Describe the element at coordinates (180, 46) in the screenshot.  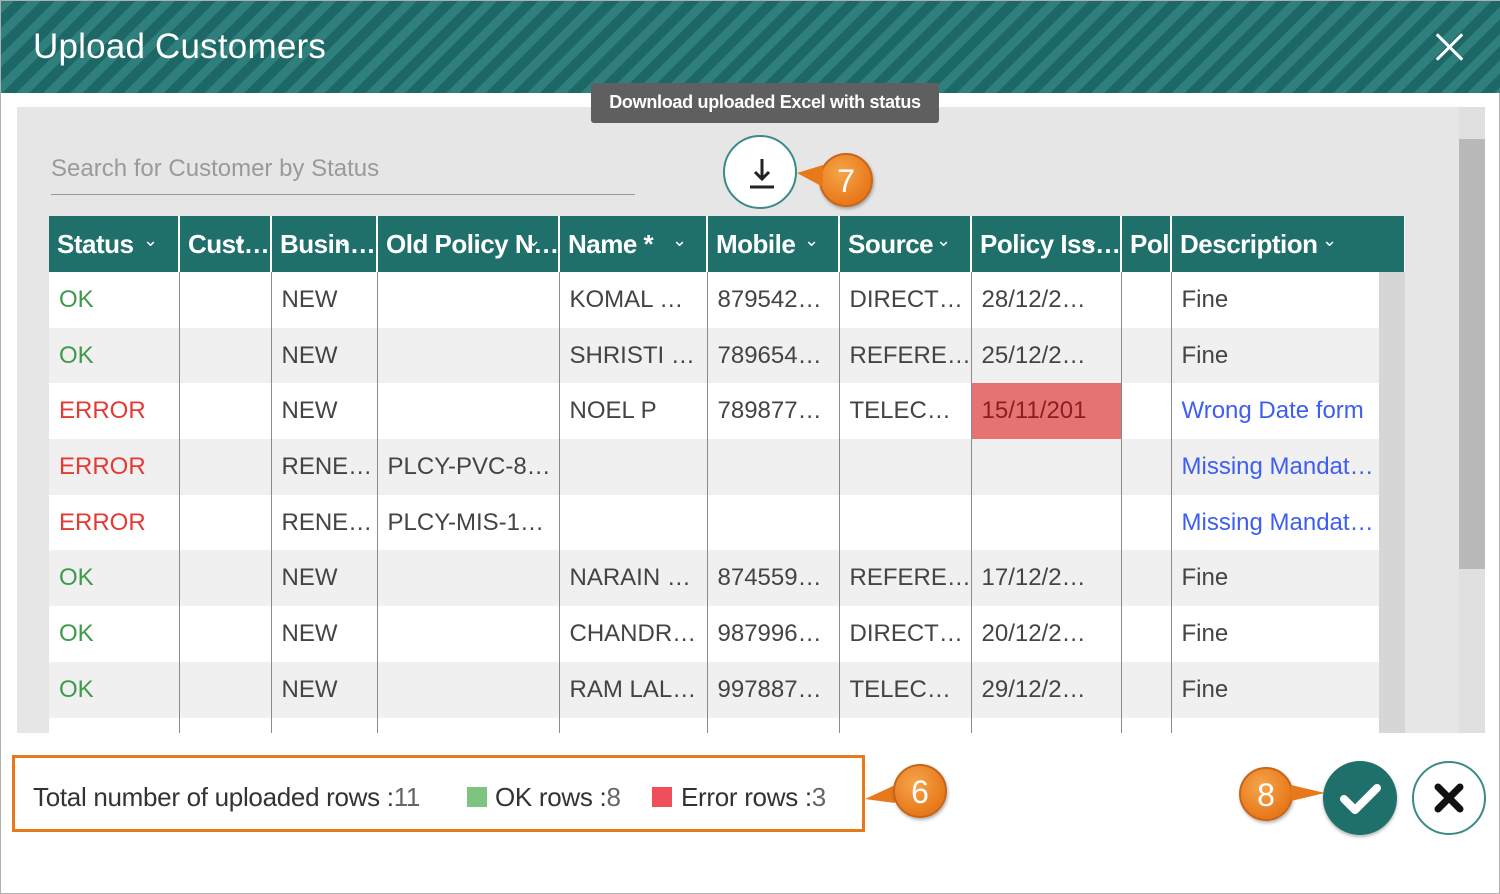
I see `dialog-title: Upload Customers` at that location.